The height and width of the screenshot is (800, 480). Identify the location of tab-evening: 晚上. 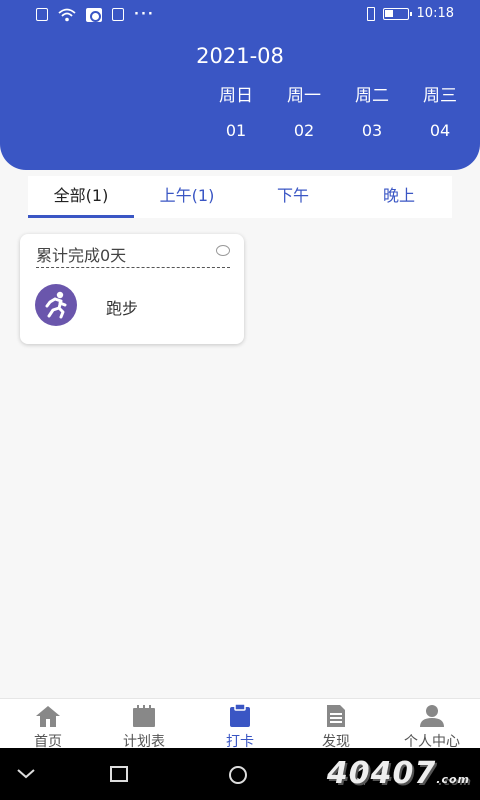
(399, 197).